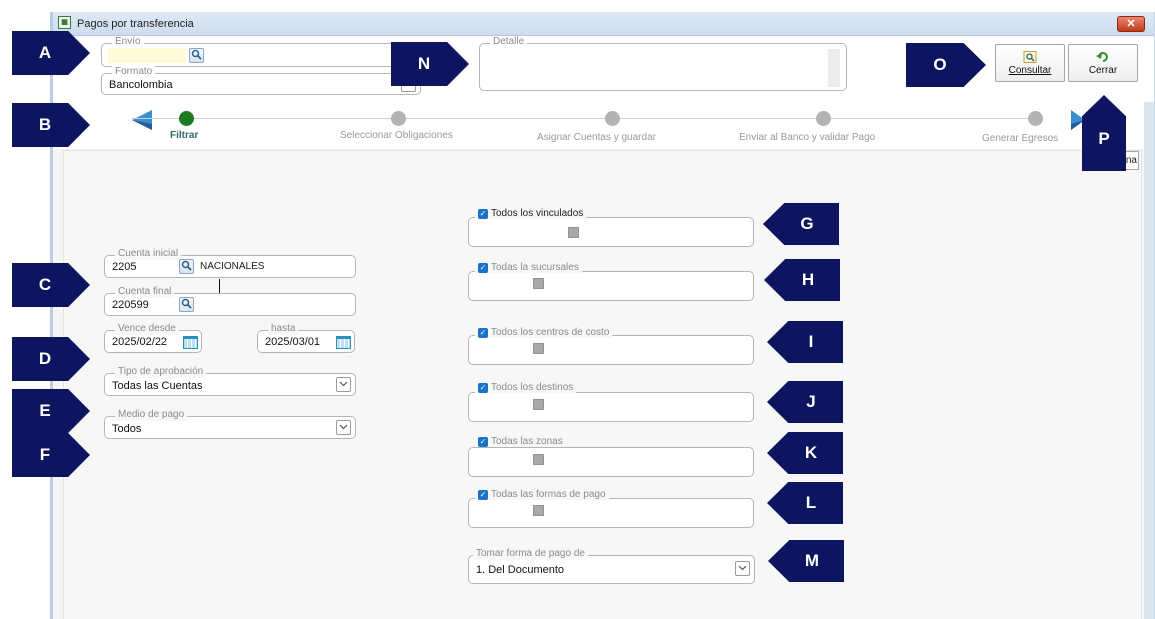  What do you see at coordinates (1035, 118) in the screenshot?
I see `step-dot-generar` at bounding box center [1035, 118].